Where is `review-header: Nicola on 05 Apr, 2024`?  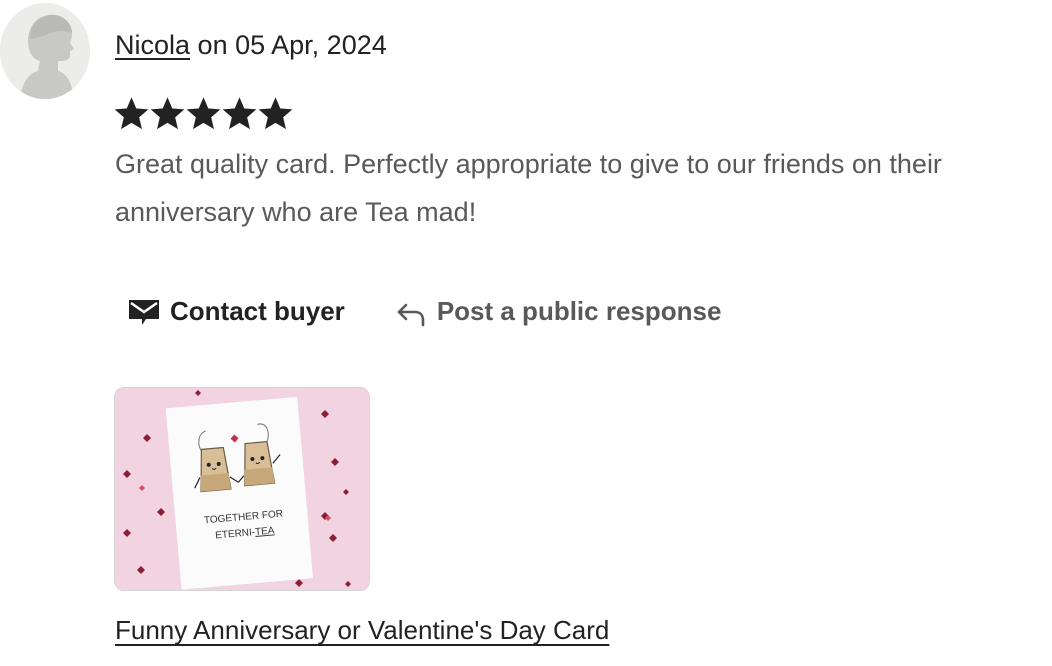
review-header: Nicola on 05 Apr, 2024 is located at coordinates (251, 45).